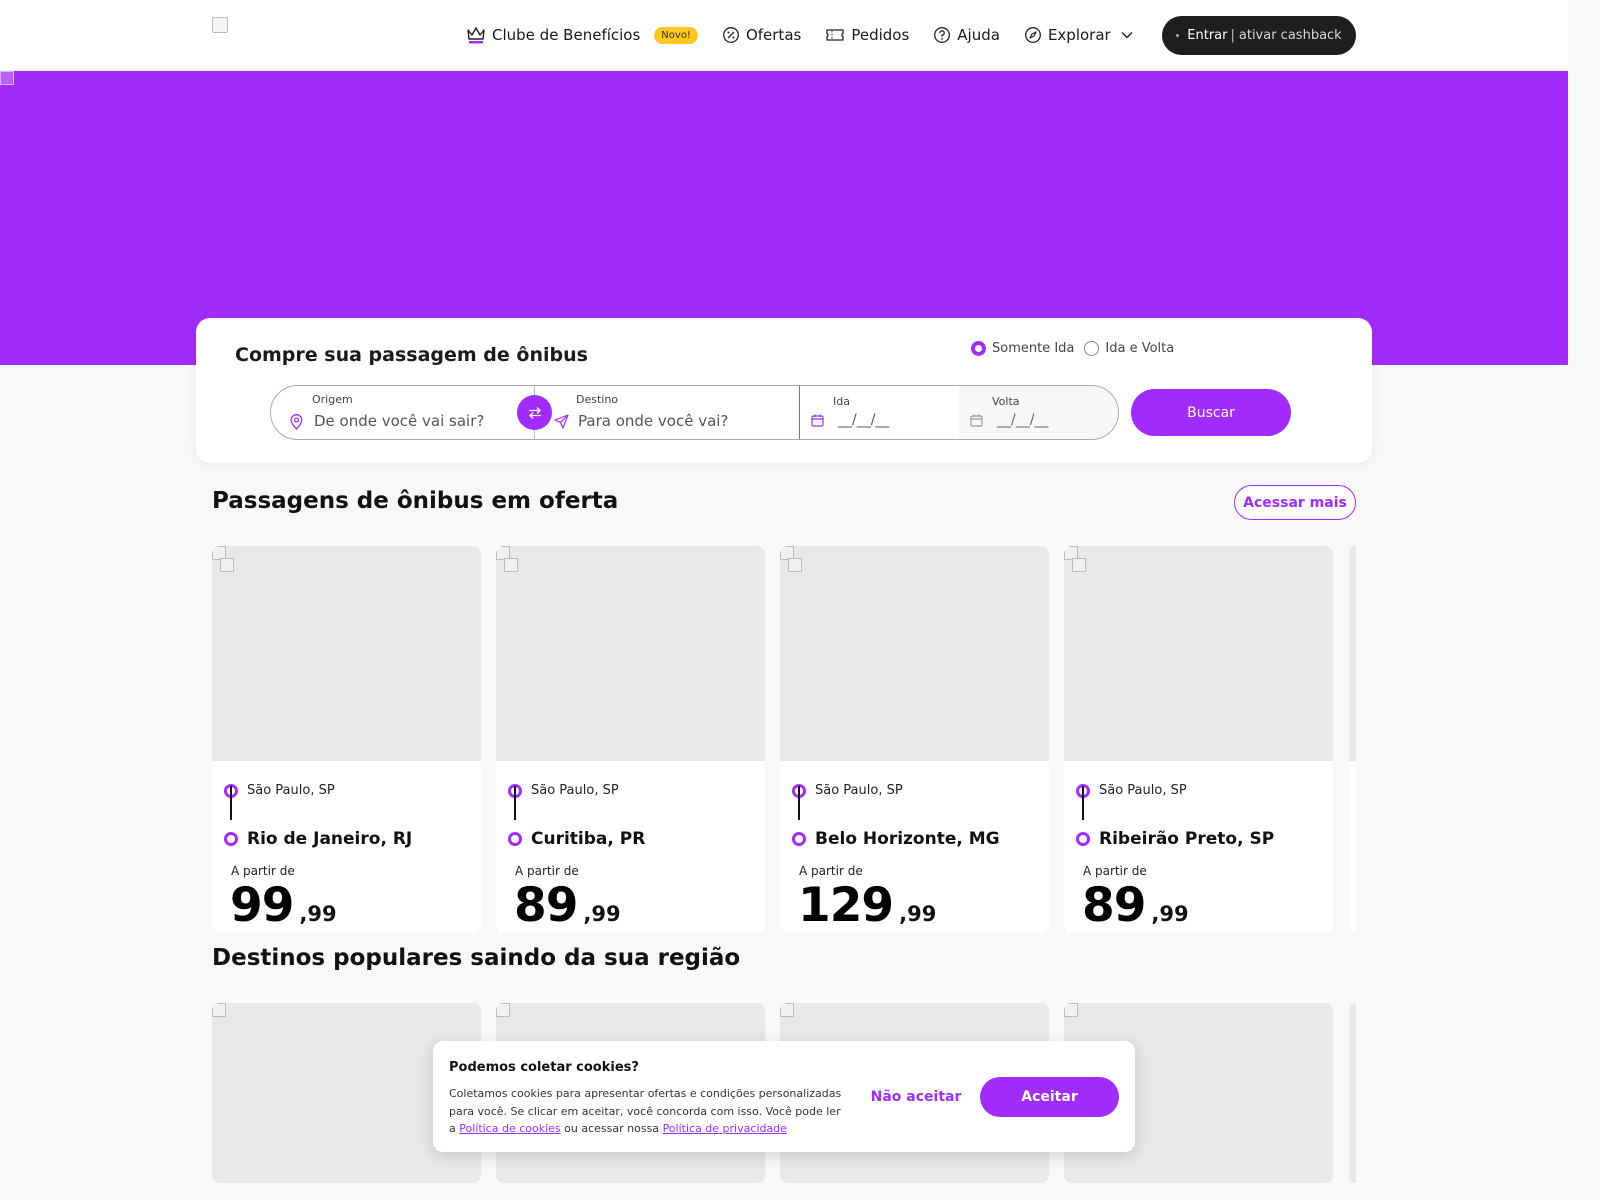 Image resolution: width=1600 pixels, height=1200 pixels. Describe the element at coordinates (349, 809) in the screenshot. I see `route: São Paulo, SP Rio de Janeiro, RJ` at that location.